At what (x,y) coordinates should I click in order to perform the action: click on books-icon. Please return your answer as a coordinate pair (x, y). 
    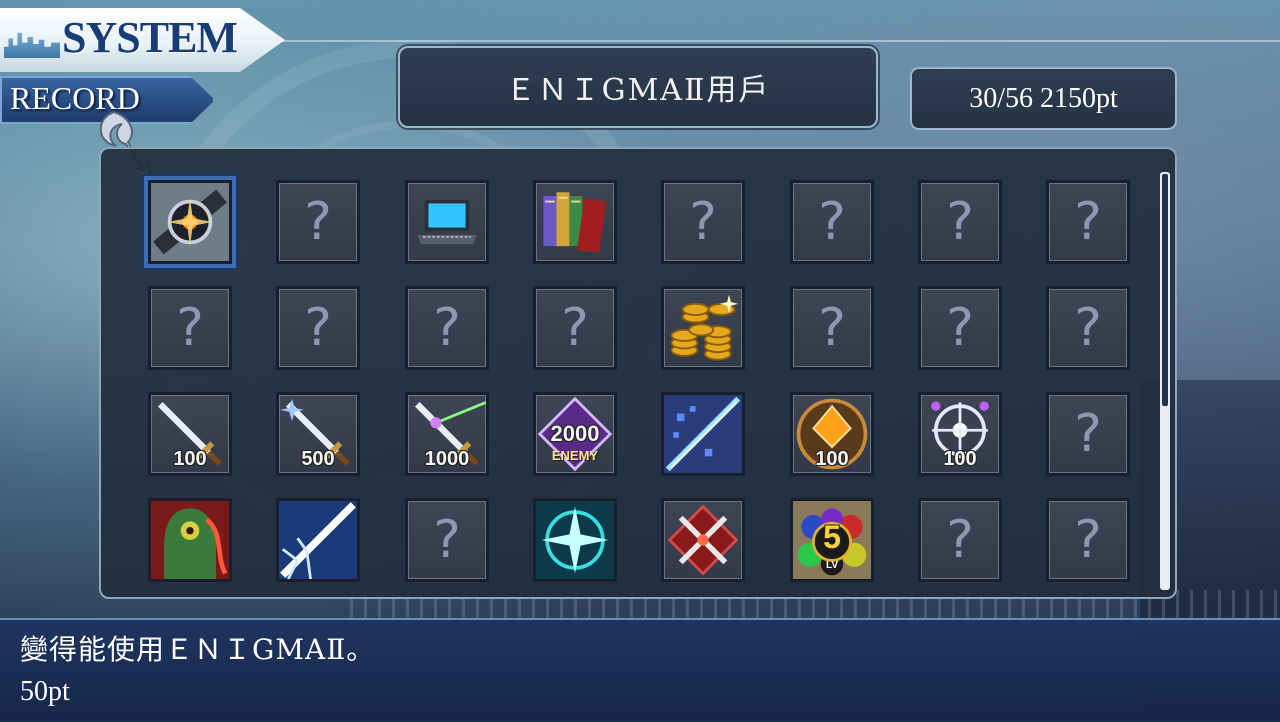
    Looking at the image, I should click on (575, 222).